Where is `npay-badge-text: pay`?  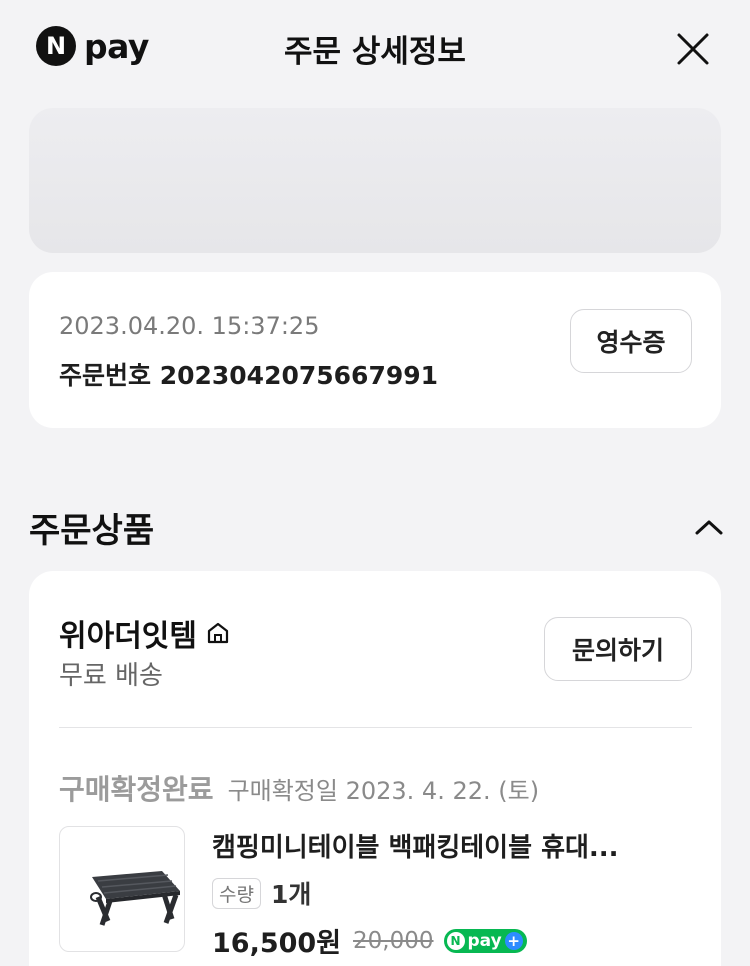 npay-badge-text: pay is located at coordinates (484, 940).